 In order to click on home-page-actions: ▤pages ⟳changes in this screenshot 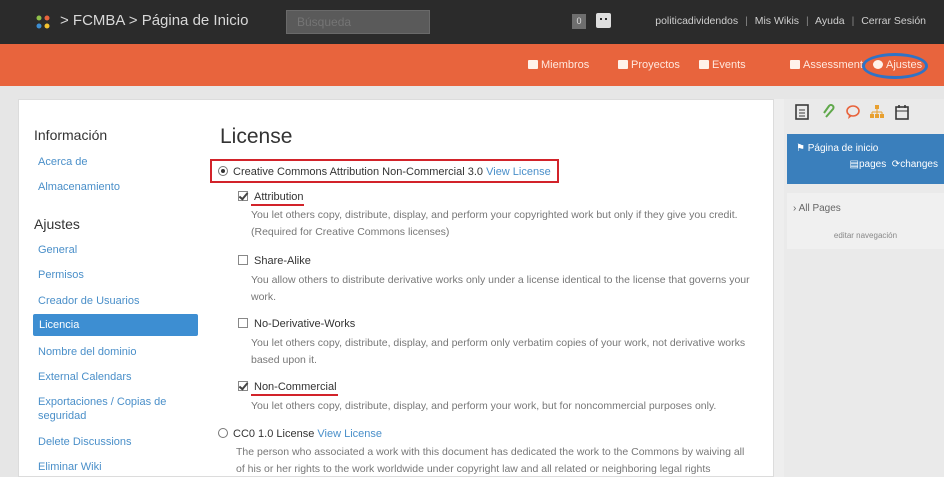, I will do `click(894, 164)`.